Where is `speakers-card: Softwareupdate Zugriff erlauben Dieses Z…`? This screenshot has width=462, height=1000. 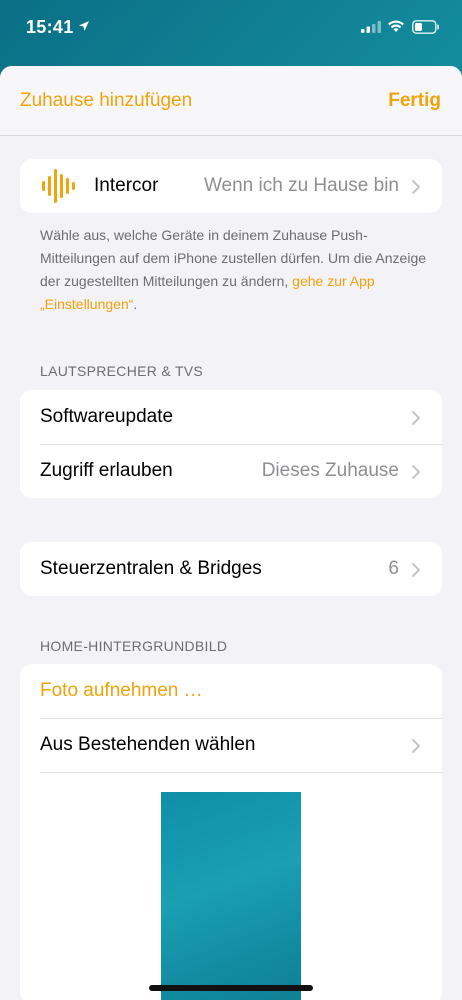
speakers-card: Softwareupdate Zugriff erlauben Dieses Z… is located at coordinates (231, 444).